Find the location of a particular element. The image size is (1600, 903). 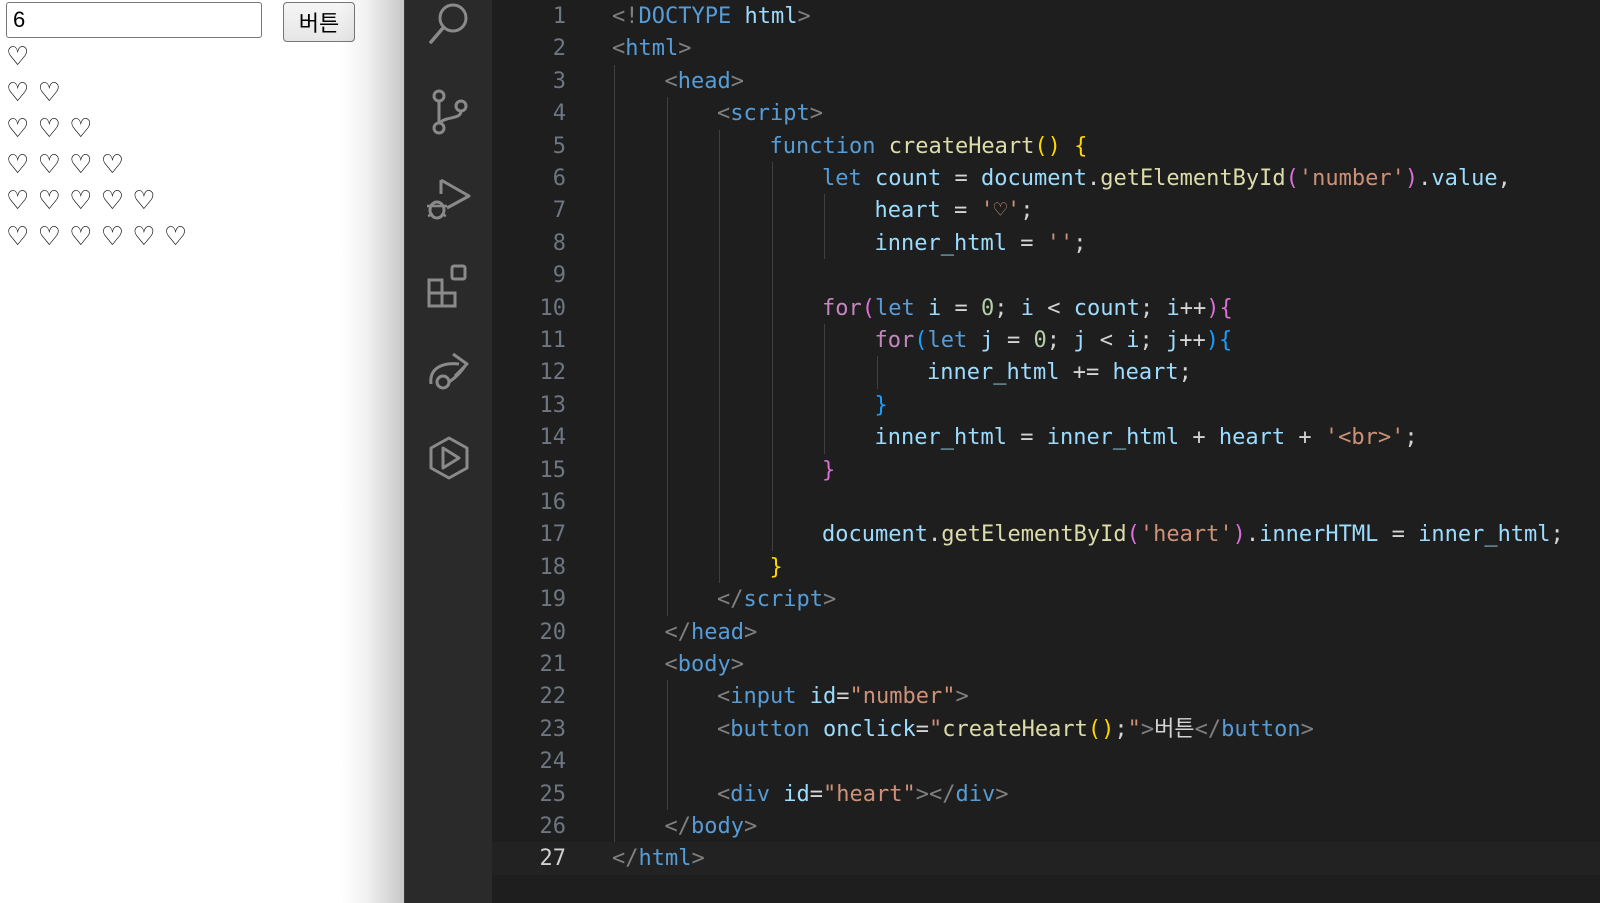

code-token: html is located at coordinates (652, 49).